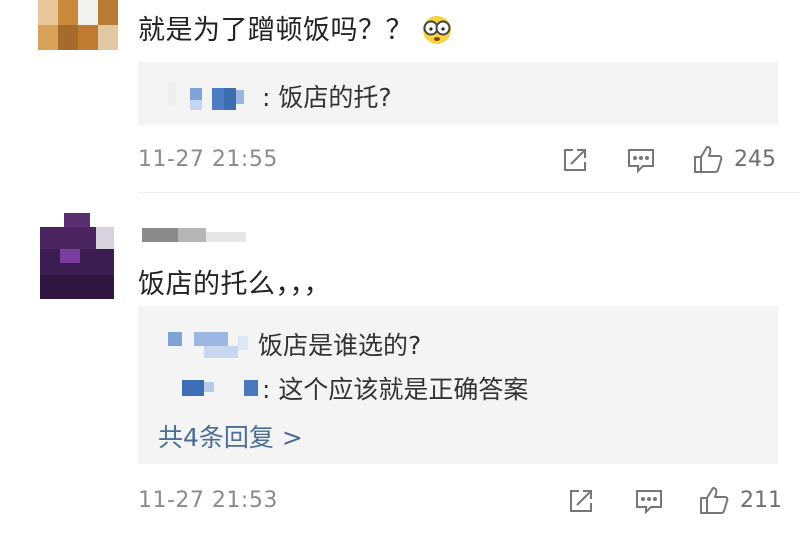 Image resolution: width=800 pixels, height=547 pixels. I want to click on view-more-replies-link: 共4条回复 >, so click(230, 436).